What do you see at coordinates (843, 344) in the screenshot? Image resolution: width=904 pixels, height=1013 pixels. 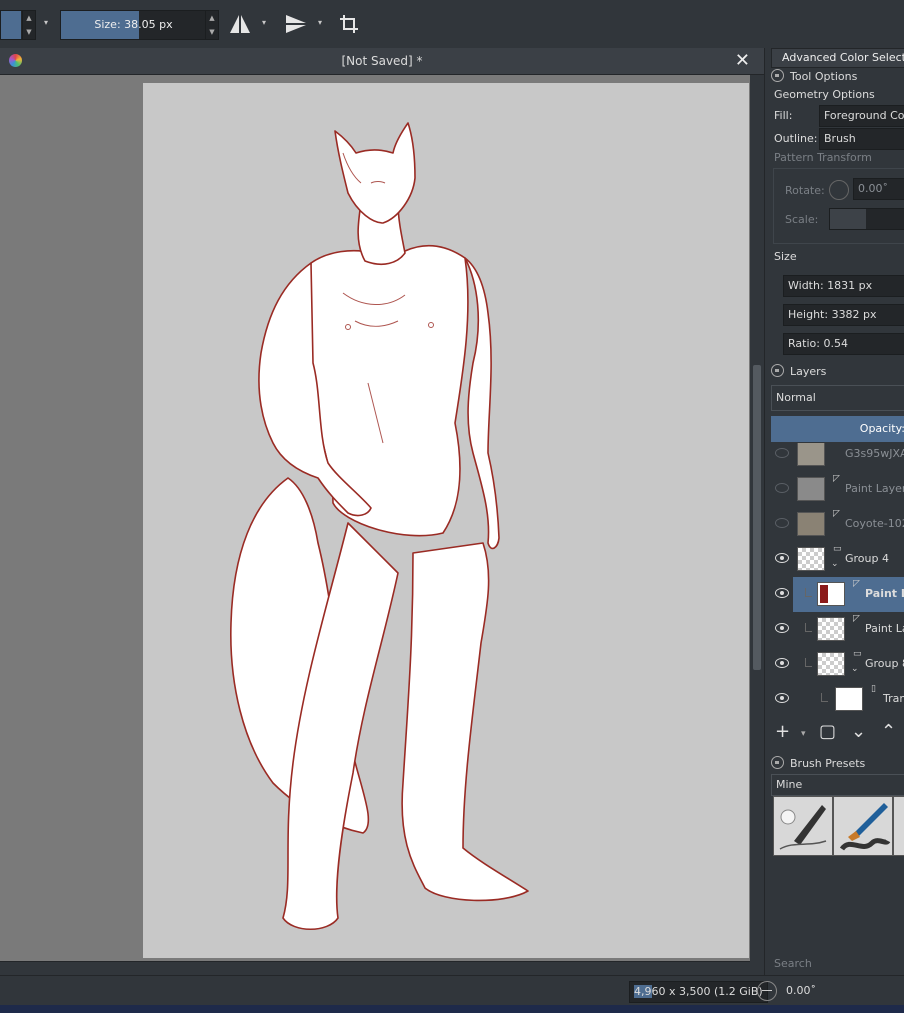 I see `ratio-field: Ratio: 0.54` at bounding box center [843, 344].